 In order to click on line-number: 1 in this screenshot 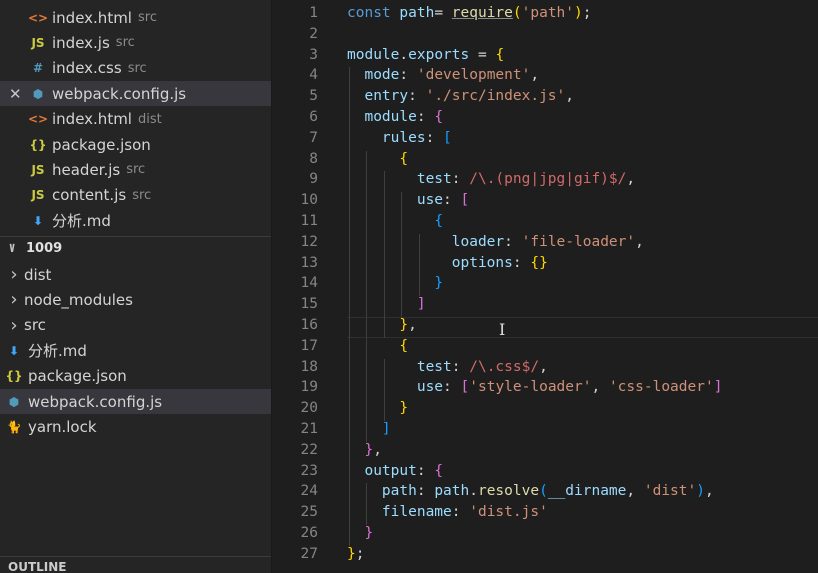, I will do `click(313, 13)`.